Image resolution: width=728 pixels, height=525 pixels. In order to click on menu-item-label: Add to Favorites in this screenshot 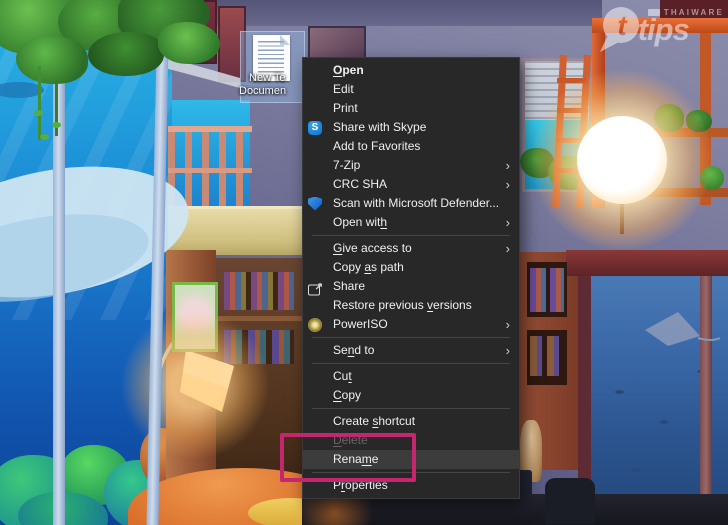, I will do `click(377, 146)`.